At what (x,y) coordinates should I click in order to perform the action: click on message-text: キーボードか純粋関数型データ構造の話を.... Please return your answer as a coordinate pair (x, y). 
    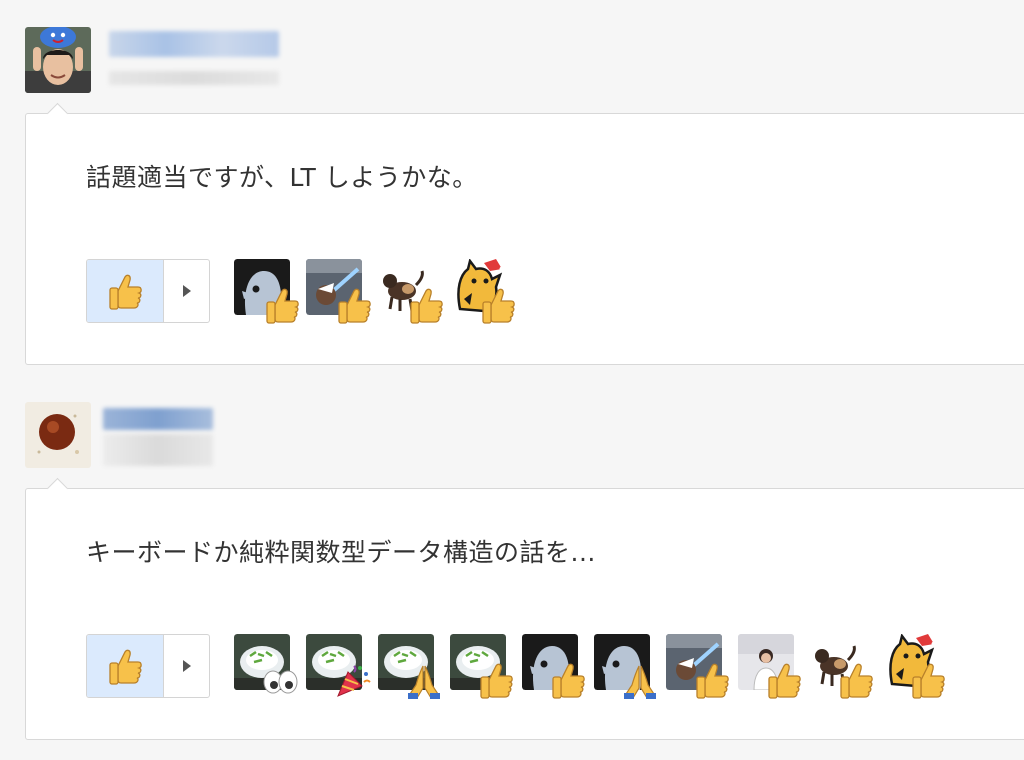
    Looking at the image, I should click on (341, 552).